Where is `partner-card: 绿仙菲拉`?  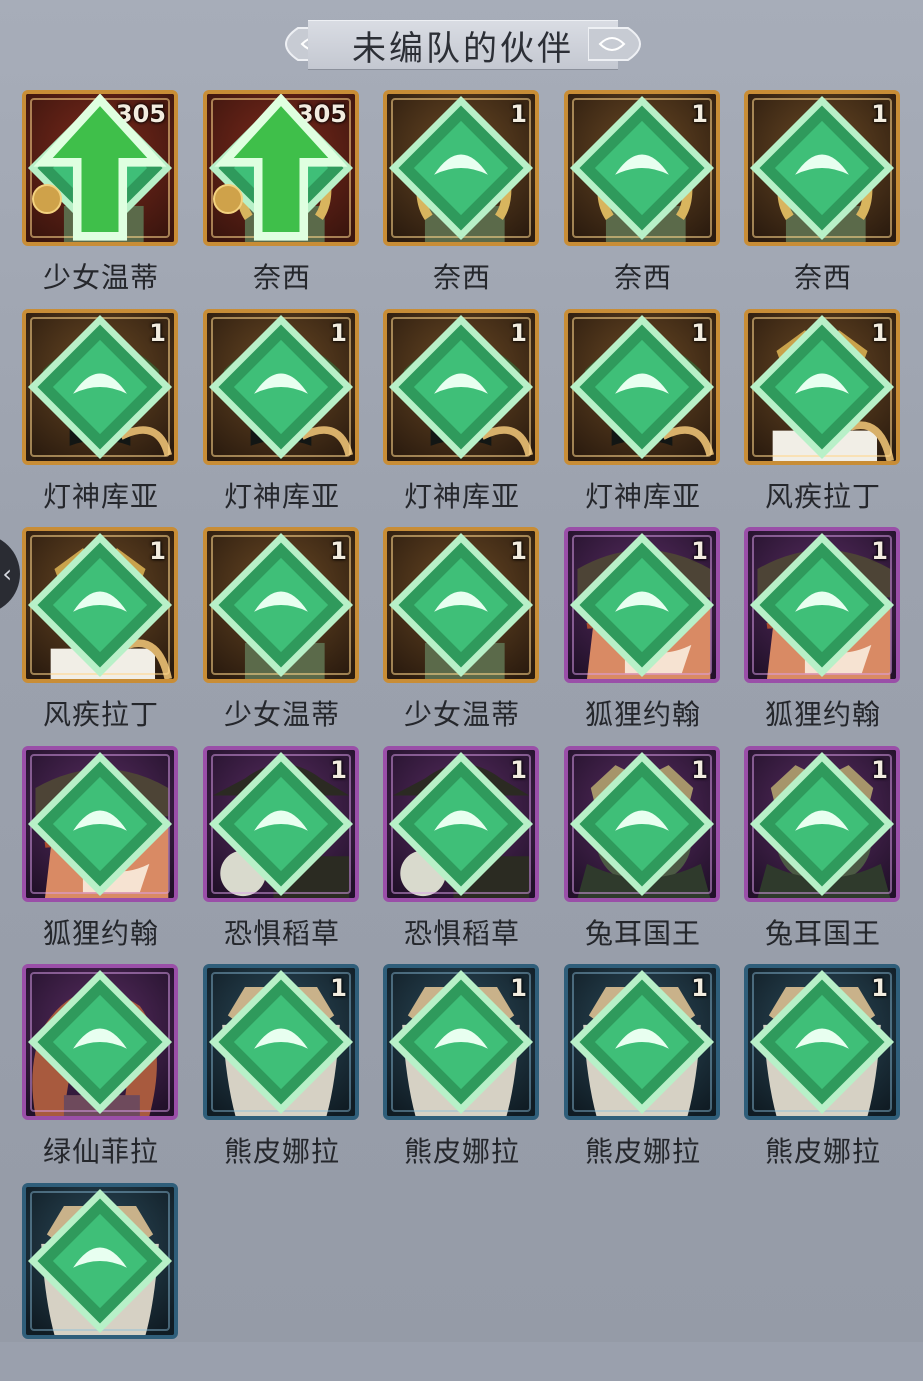 partner-card: 绿仙菲拉 is located at coordinates (101, 1065).